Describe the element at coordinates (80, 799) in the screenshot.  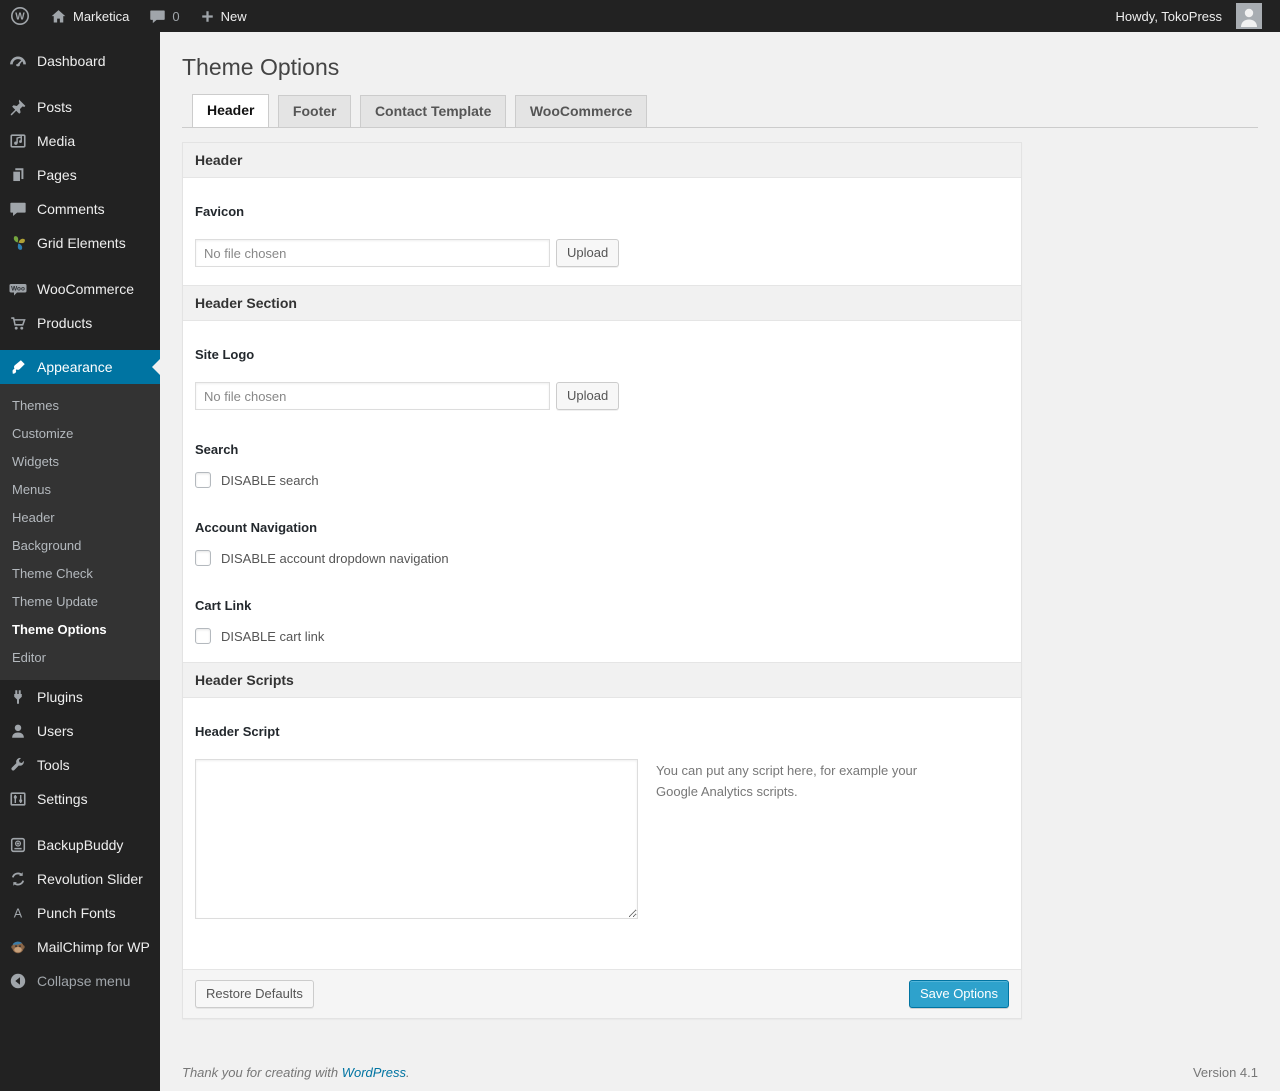
I see `sidebar-item-settings: Settings` at that location.